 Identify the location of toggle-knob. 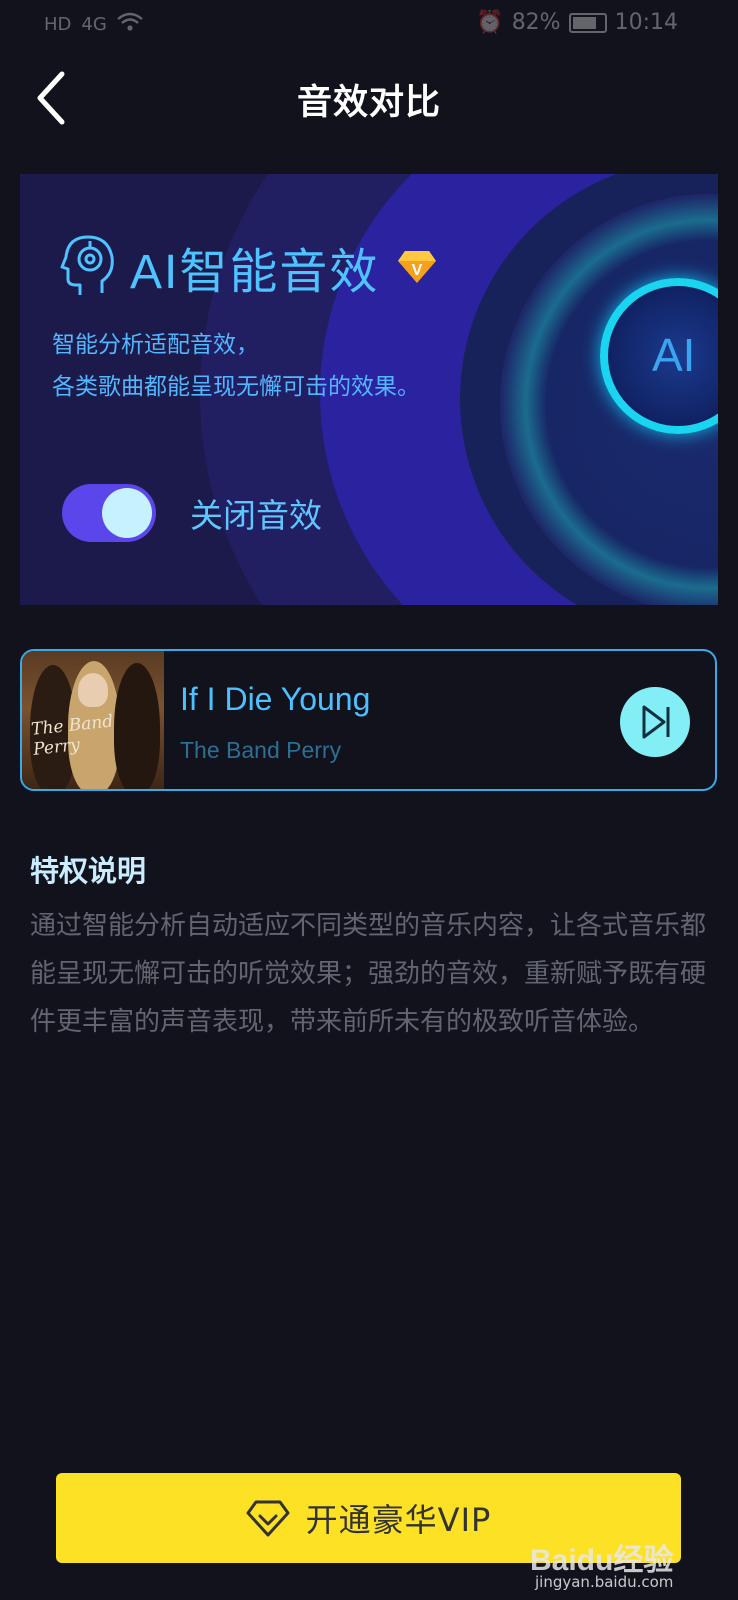
(127, 513).